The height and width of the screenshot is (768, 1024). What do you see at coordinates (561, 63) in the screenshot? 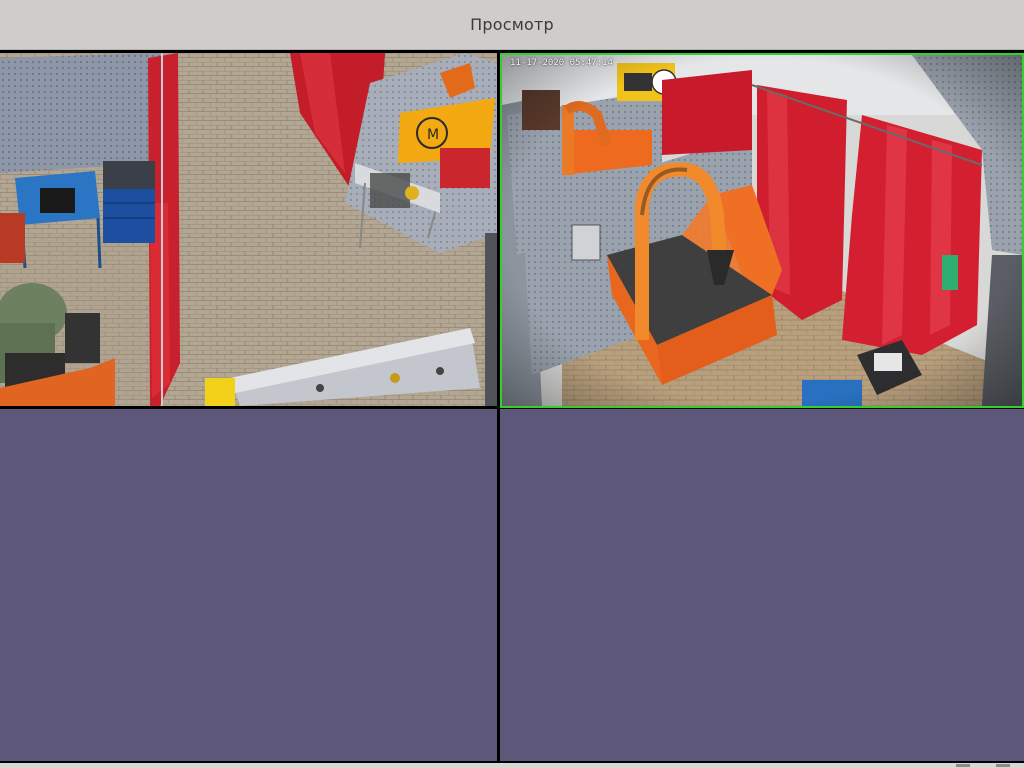
I see `camera-2-osd-timestamp: 11-17-2020 05:47:14` at bounding box center [561, 63].